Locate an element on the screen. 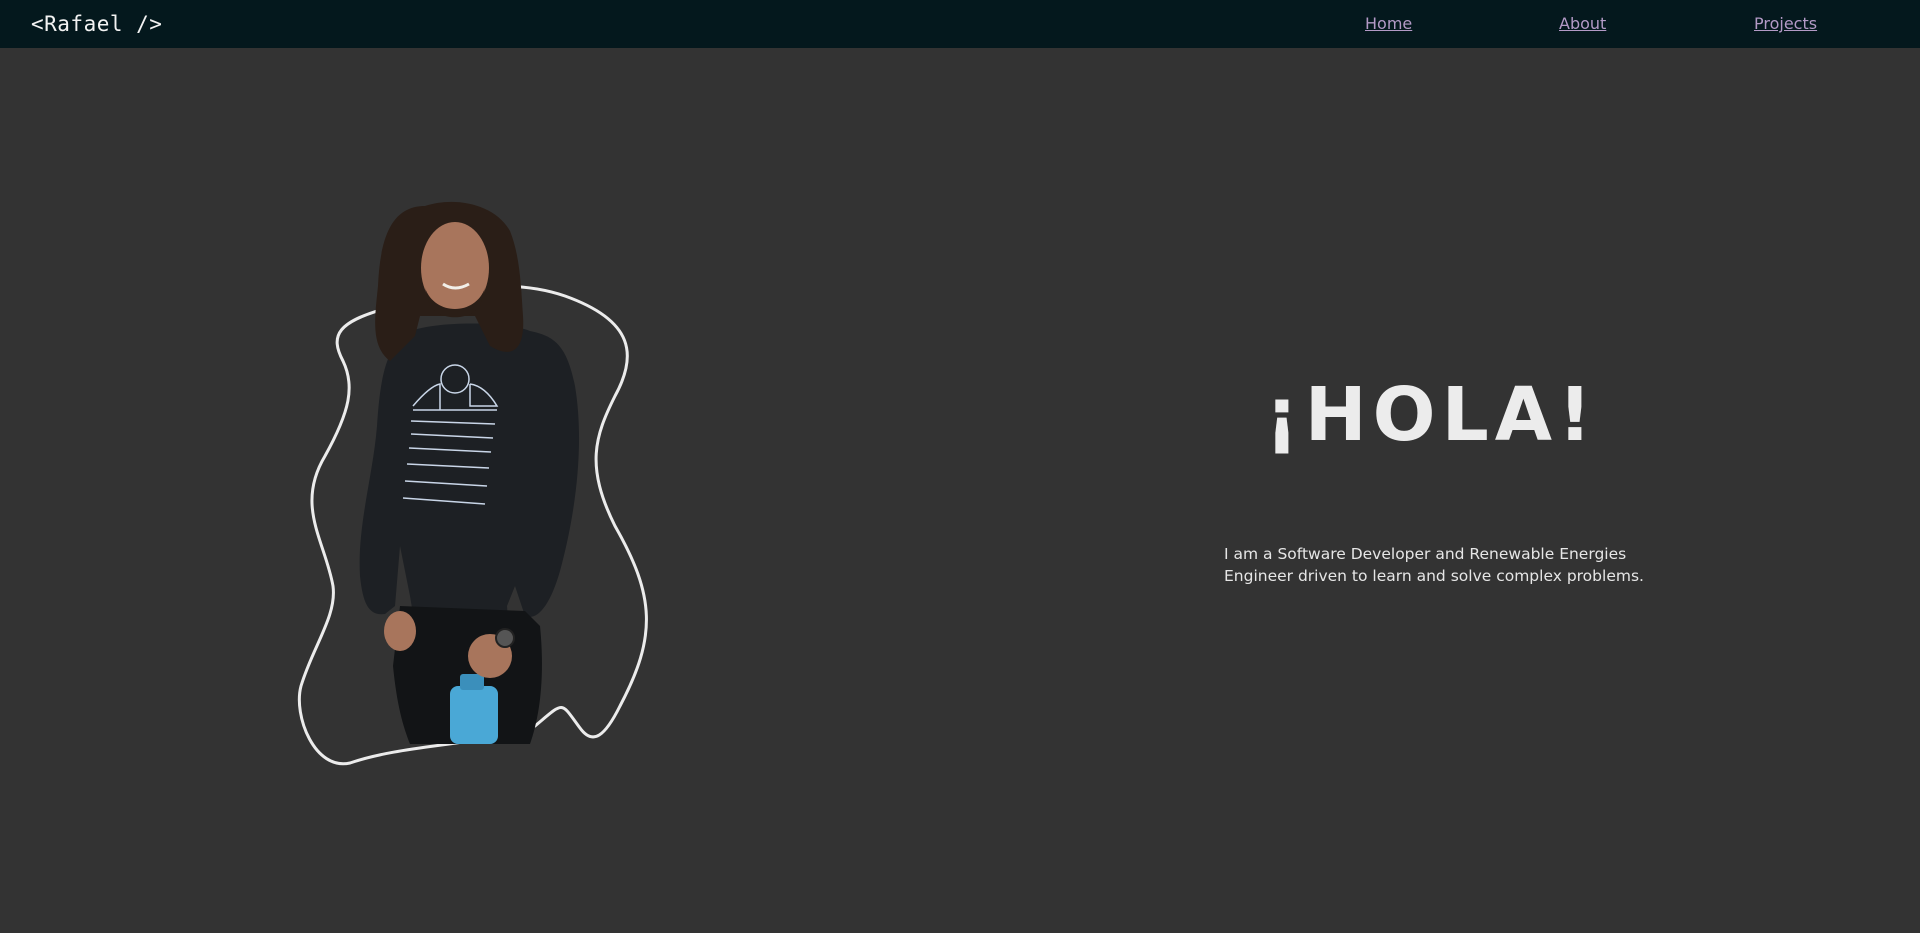 Image resolution: width=1920 pixels, height=933 pixels. nav-link-about: About is located at coordinates (1582, 23).